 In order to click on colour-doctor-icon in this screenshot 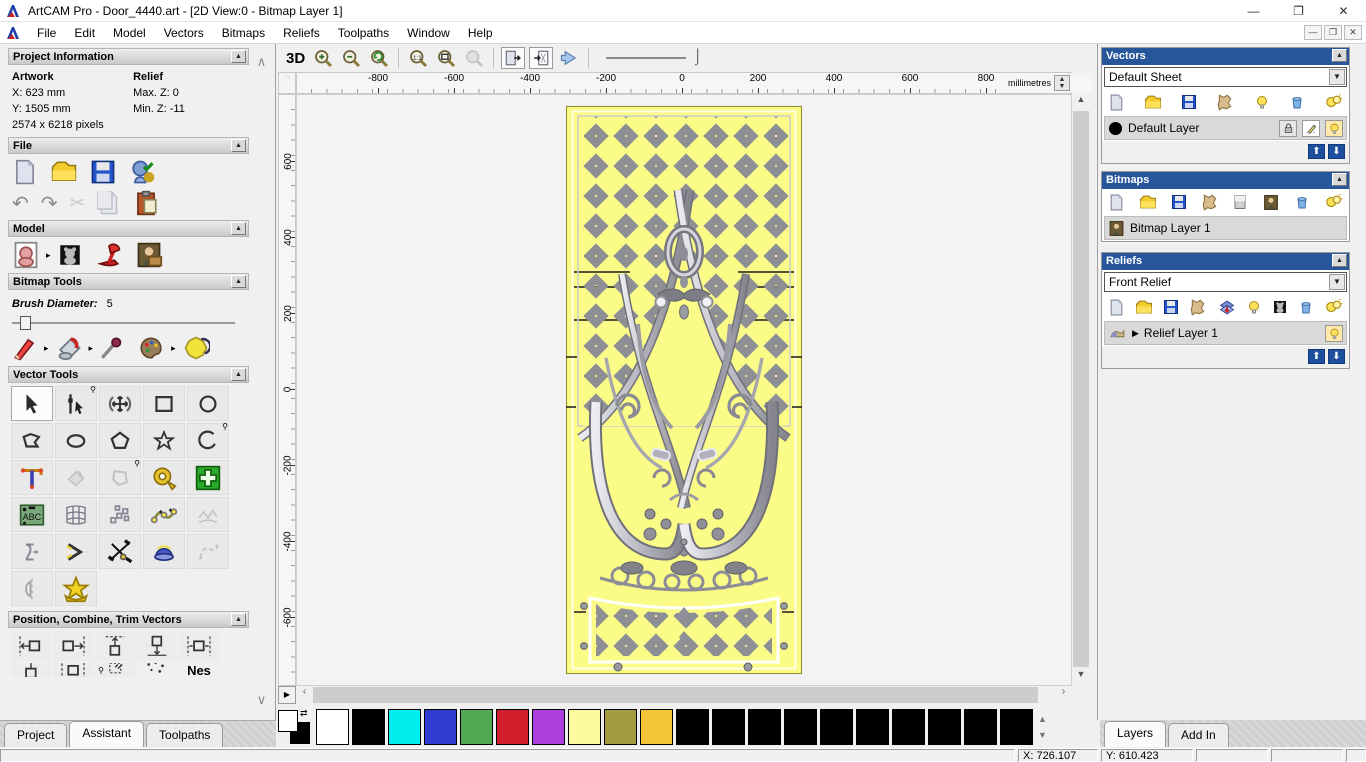, I will do `click(196, 348)`.